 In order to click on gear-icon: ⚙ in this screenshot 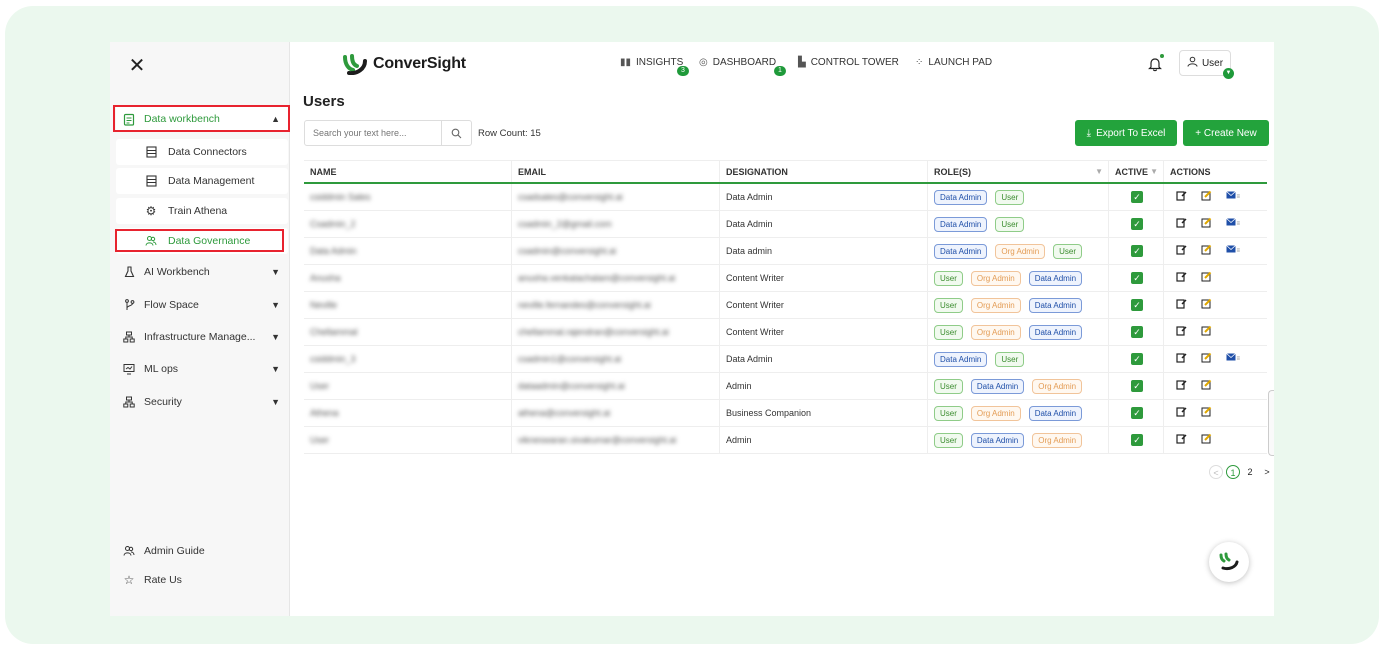, I will do `click(151, 211)`.